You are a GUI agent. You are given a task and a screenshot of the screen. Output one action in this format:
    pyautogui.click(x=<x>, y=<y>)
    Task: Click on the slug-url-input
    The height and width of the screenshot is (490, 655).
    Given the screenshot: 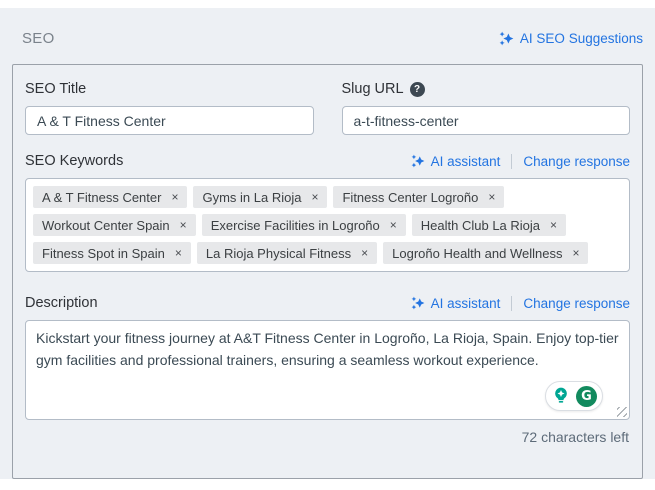 What is the action you would take?
    pyautogui.click(x=485, y=120)
    